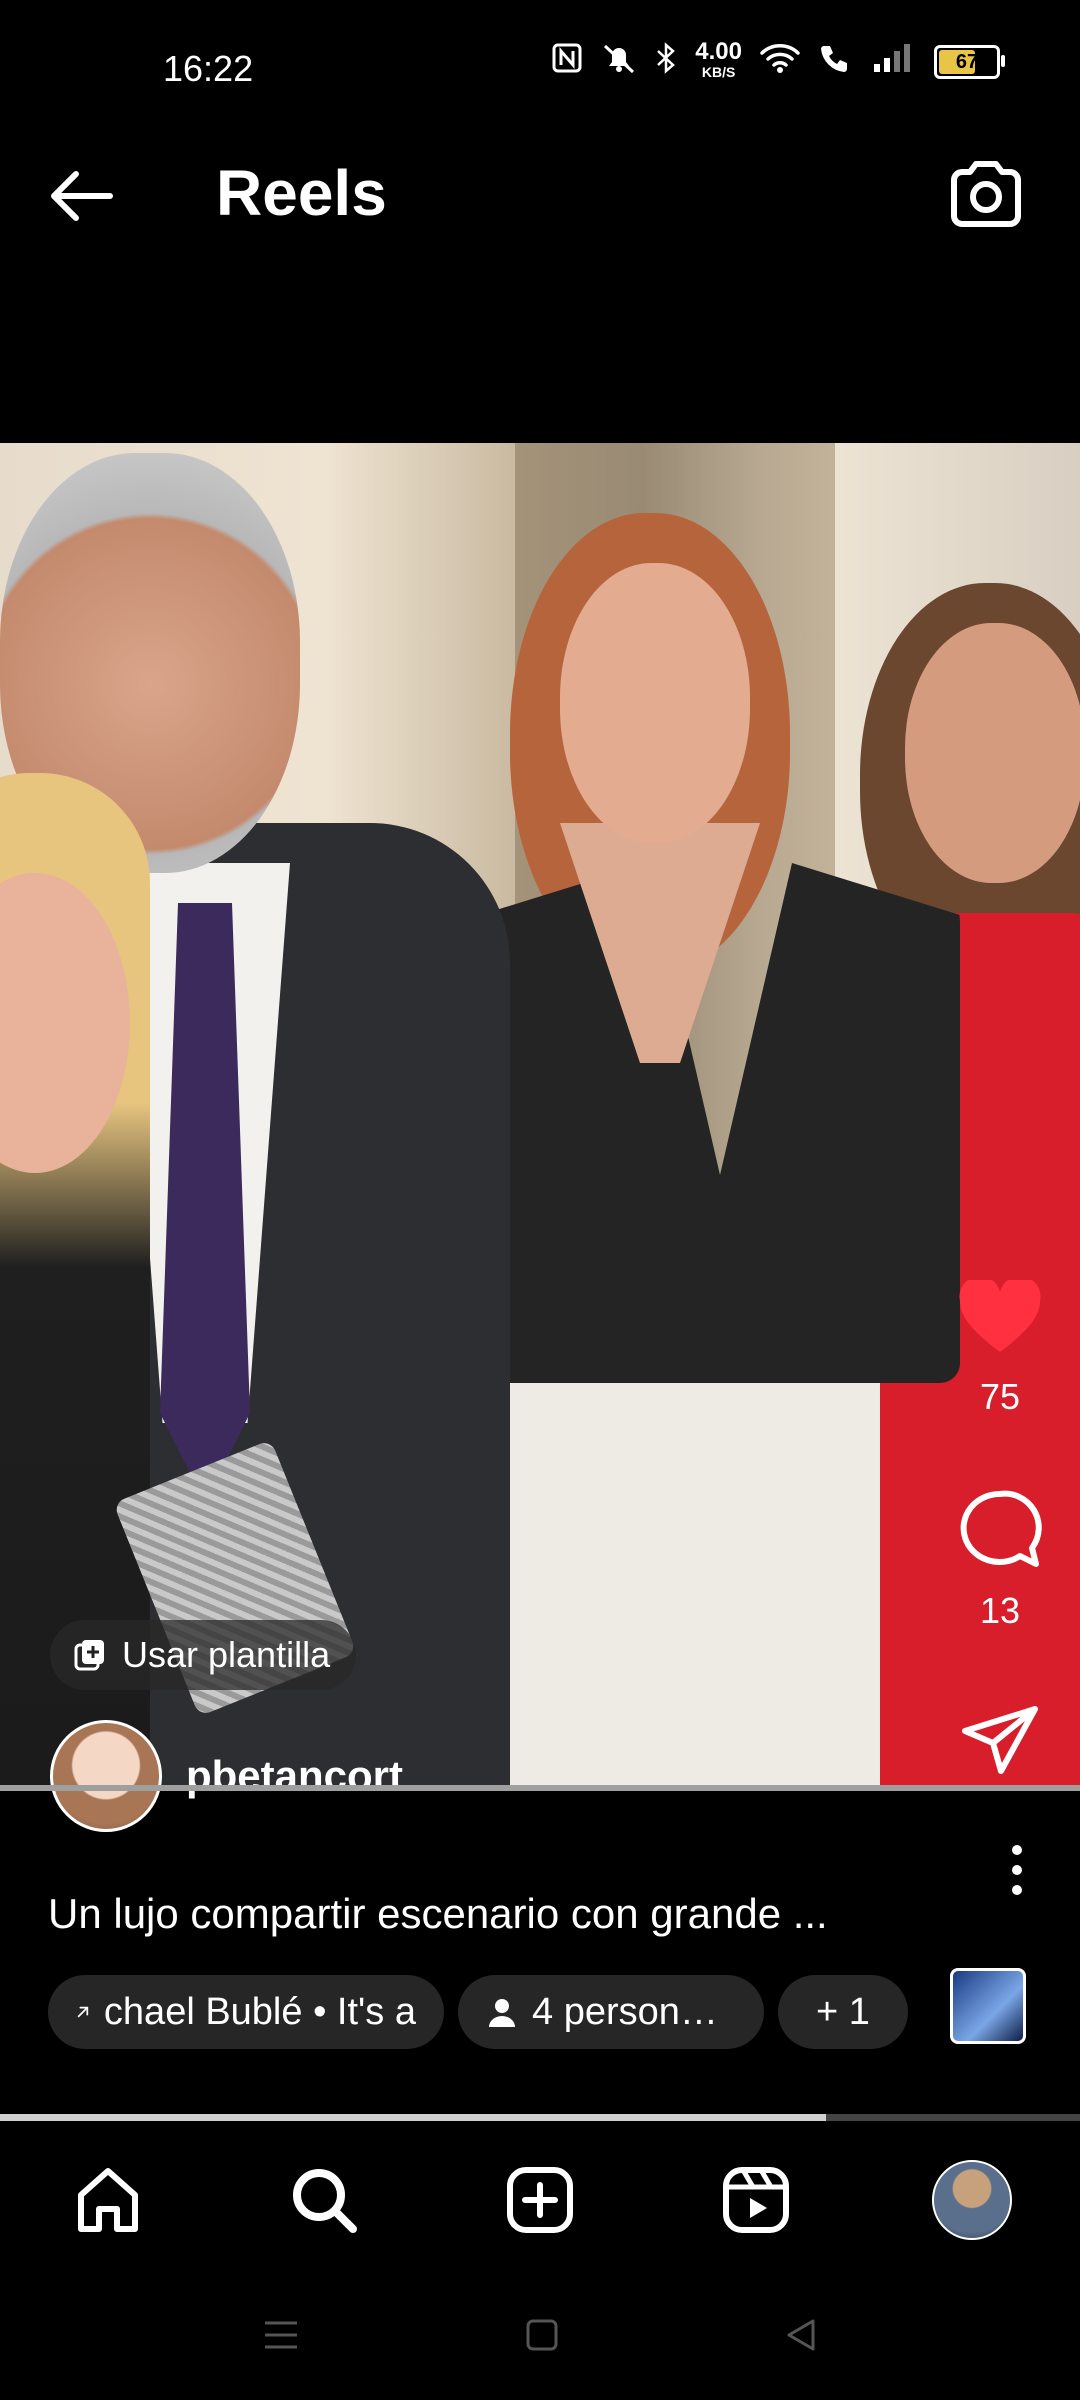 The width and height of the screenshot is (1080, 2400). What do you see at coordinates (540, 65) in the screenshot?
I see `status-bar: 16:22 4.00 KB/S 67` at bounding box center [540, 65].